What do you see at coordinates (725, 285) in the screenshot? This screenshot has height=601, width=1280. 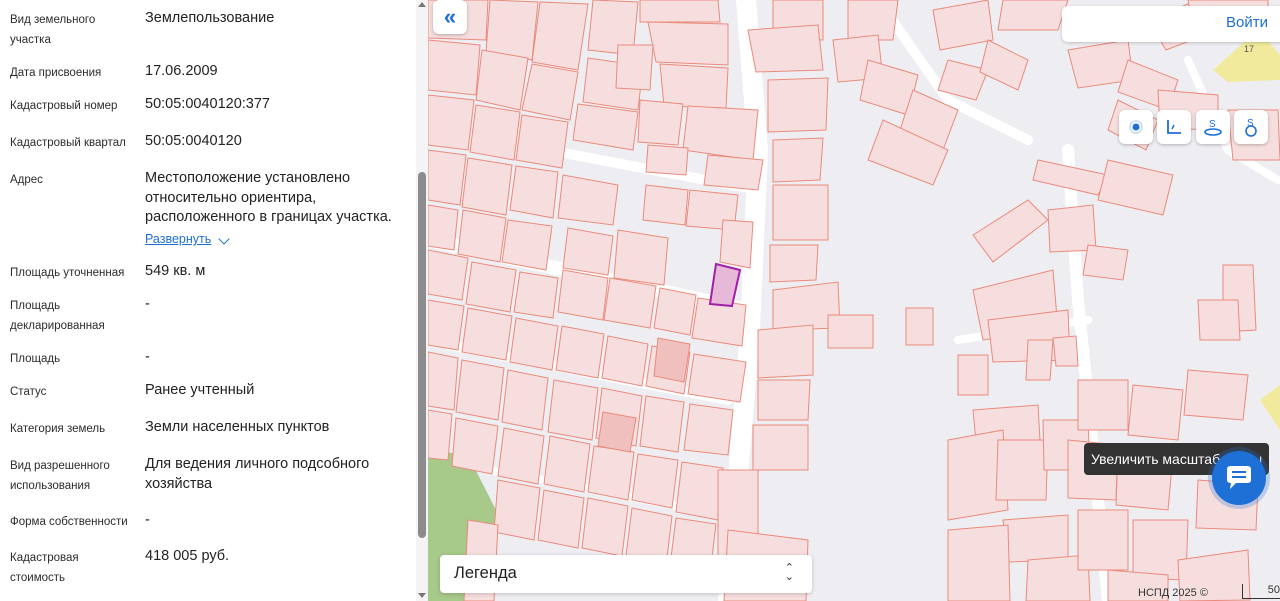 I see `selected-parcel` at bounding box center [725, 285].